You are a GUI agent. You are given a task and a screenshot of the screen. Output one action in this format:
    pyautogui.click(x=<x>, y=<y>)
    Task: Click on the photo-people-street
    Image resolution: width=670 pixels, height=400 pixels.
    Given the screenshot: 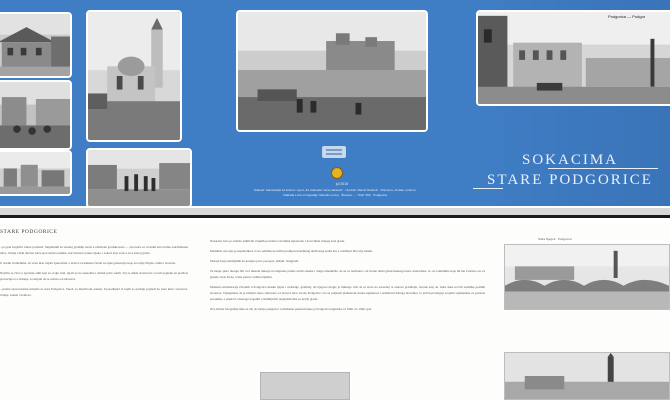 What is the action you would take?
    pyautogui.click(x=139, y=177)
    